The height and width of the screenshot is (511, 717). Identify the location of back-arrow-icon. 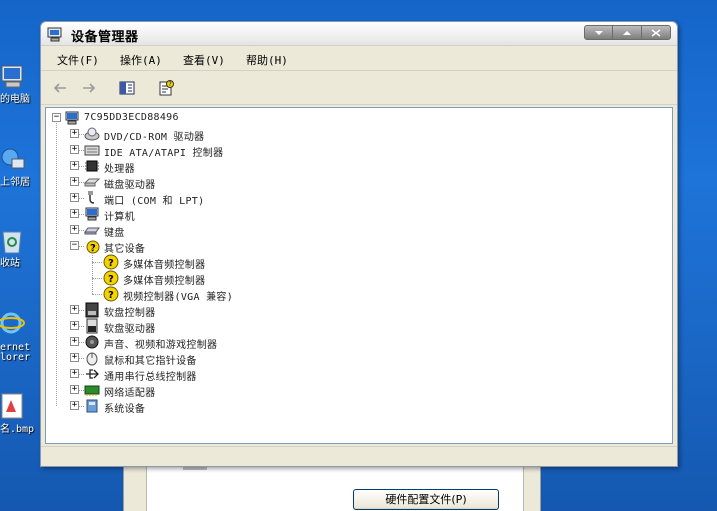
(59, 88).